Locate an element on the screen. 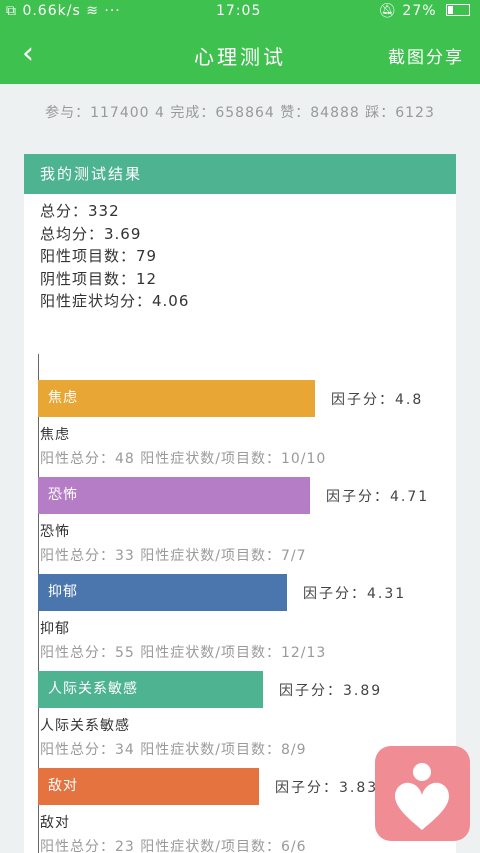 The height and width of the screenshot is (853, 480). card-header: 我的测试结果 is located at coordinates (240, 174).